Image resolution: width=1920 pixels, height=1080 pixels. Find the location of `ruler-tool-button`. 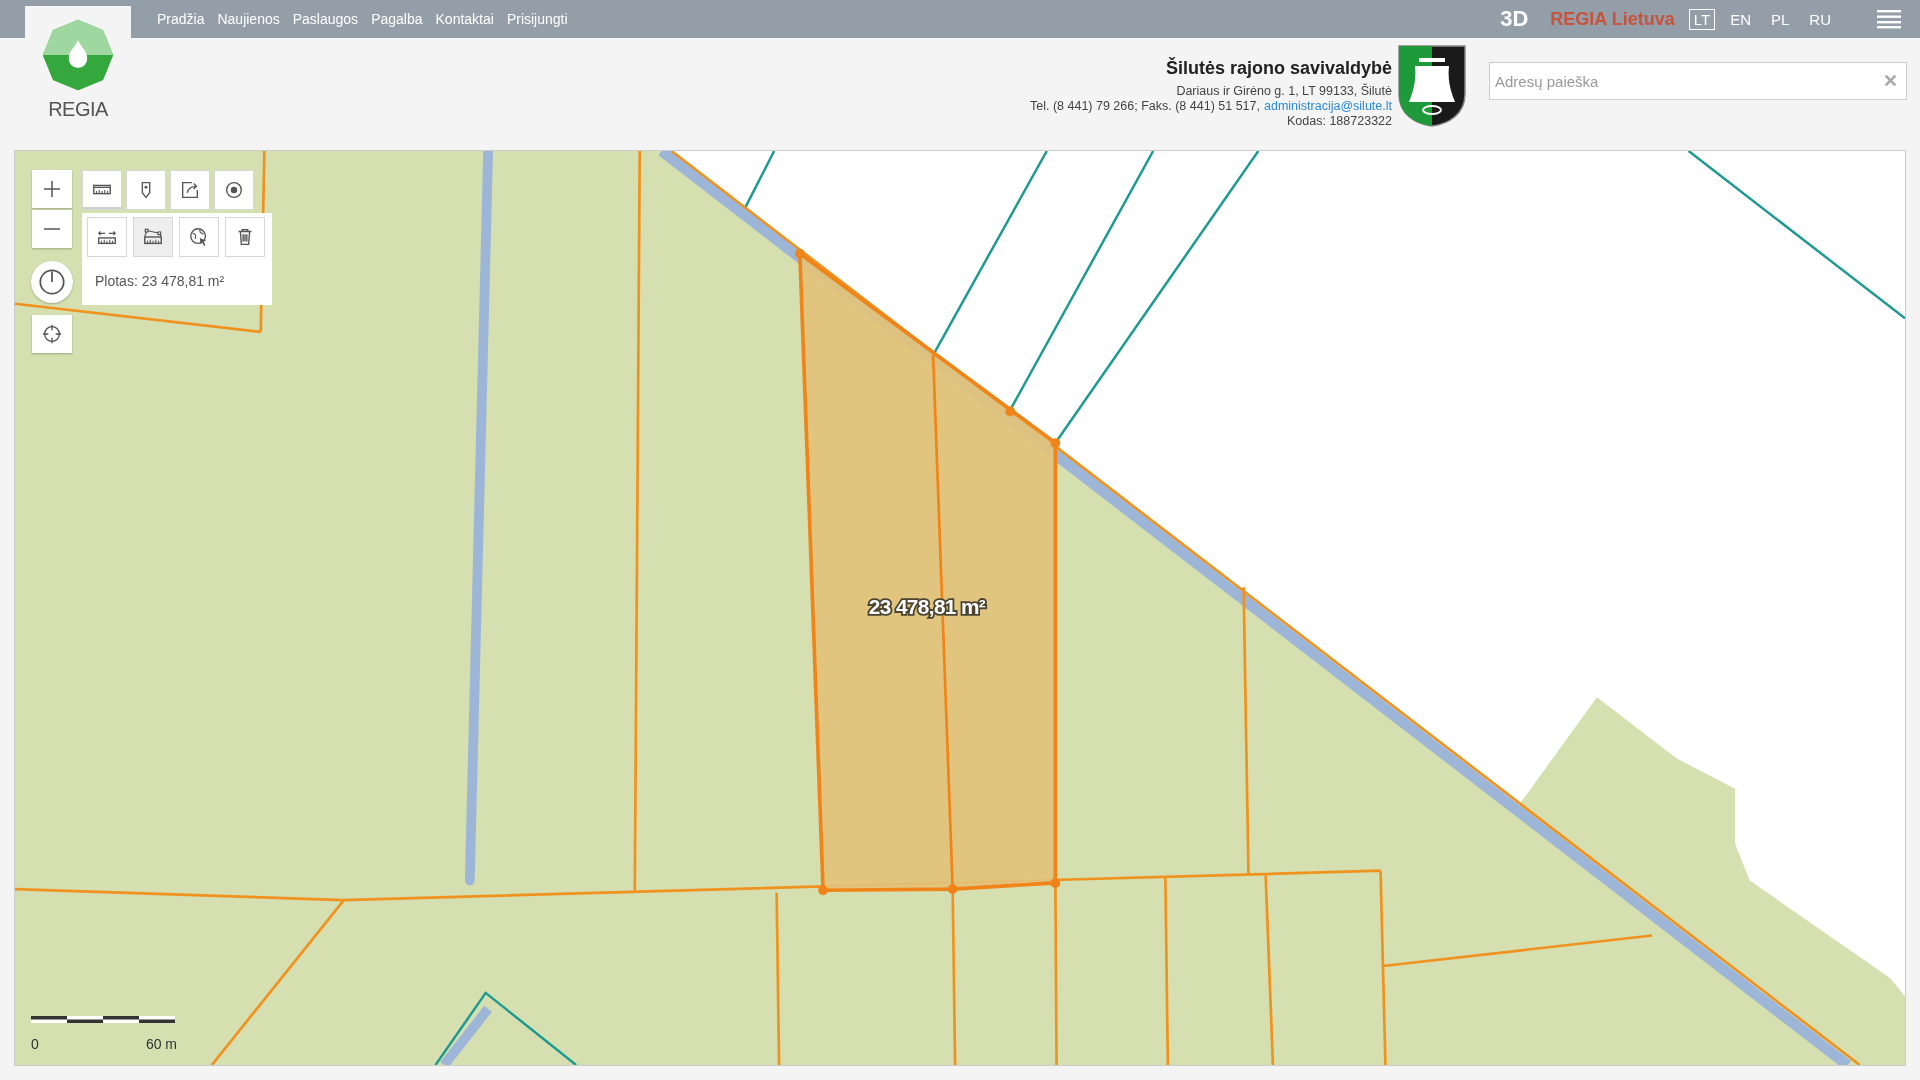

ruler-tool-button is located at coordinates (102, 190).